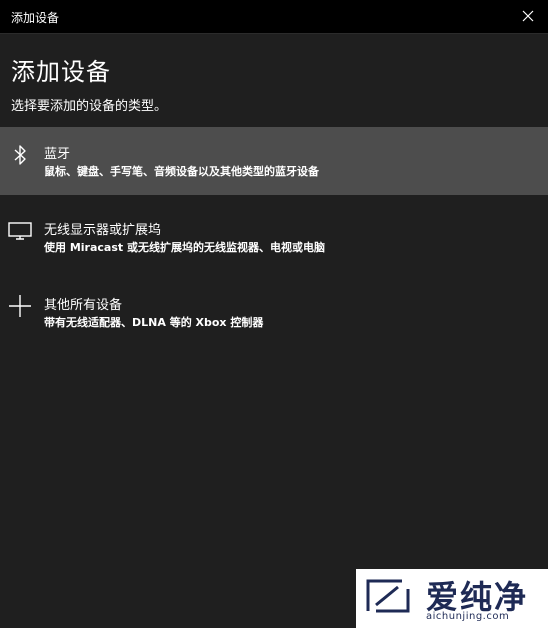 This screenshot has height=628, width=548. I want to click on monitor-icon, so click(20, 231).